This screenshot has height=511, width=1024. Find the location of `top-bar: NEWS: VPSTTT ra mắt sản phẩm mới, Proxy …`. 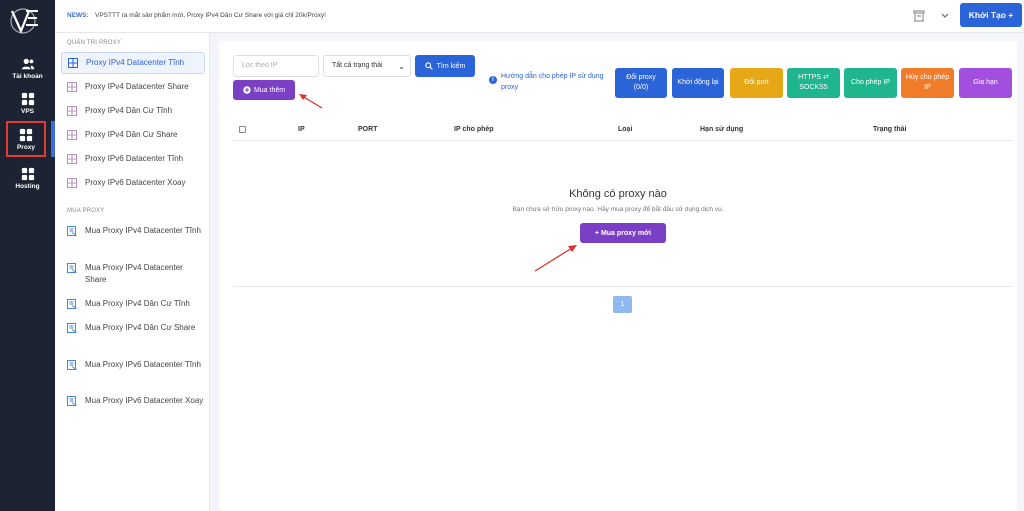

top-bar: NEWS: VPSTTT ra mắt sản phẩm mới, Proxy … is located at coordinates (539, 16).